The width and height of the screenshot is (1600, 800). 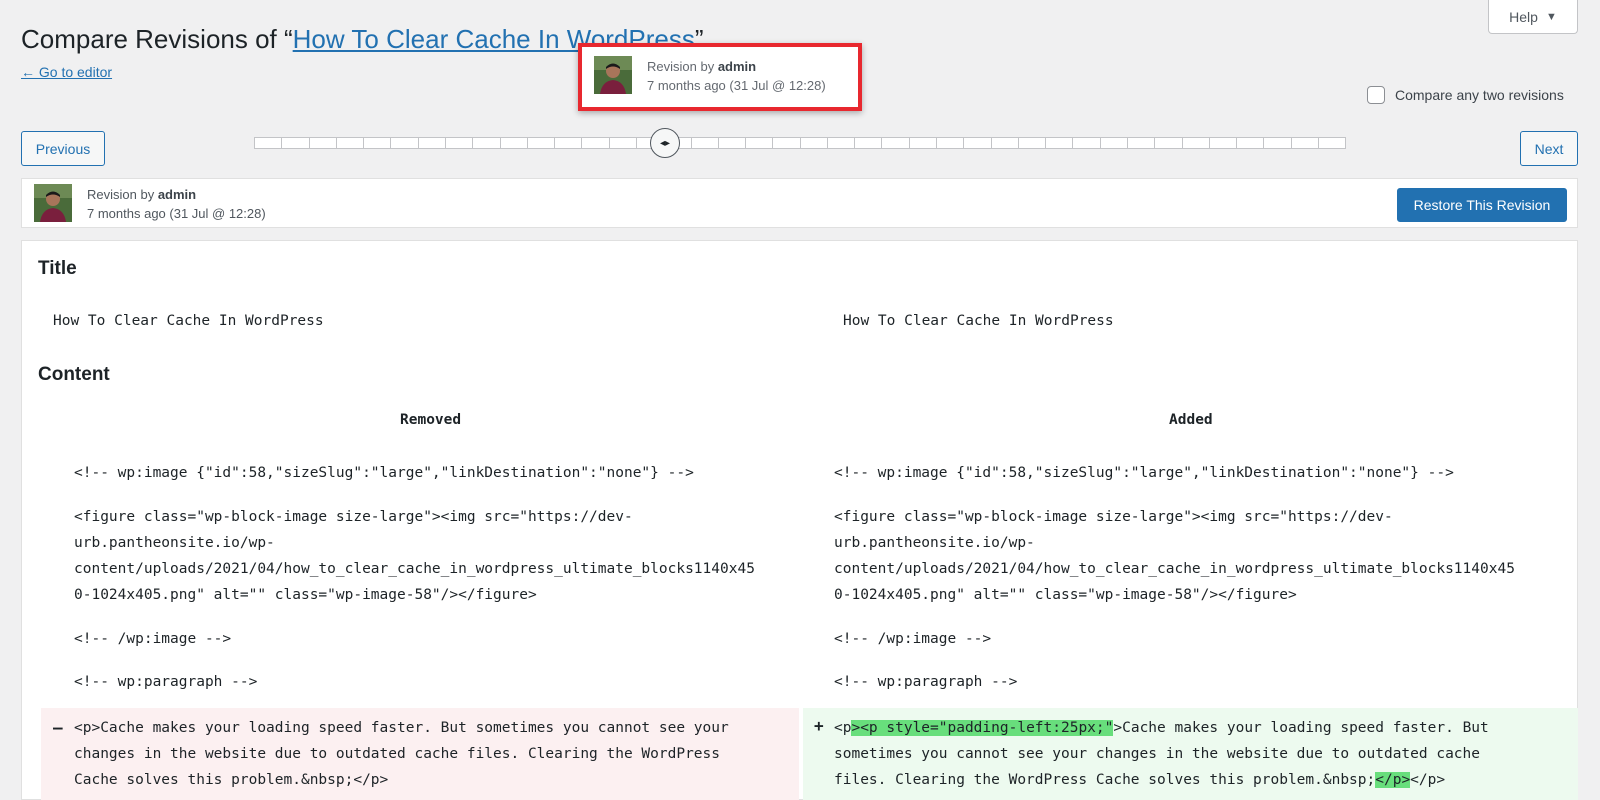 What do you see at coordinates (231, 780) in the screenshot?
I see `removed-line: Cache solves this problem.&nbsp;</p>` at bounding box center [231, 780].